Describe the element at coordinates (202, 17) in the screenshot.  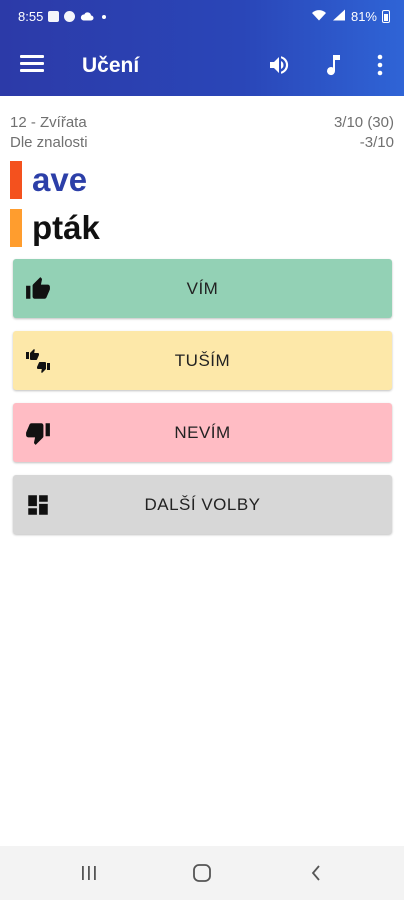
I see `status-bar: 8:55 81%` at that location.